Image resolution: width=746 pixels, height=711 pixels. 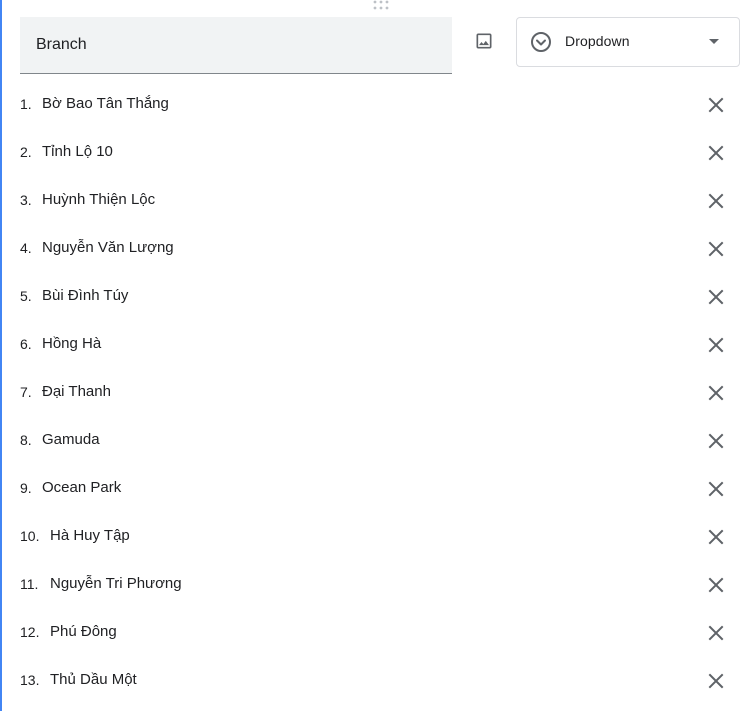 What do you see at coordinates (116, 583) in the screenshot?
I see `option-label: Nguyễn Tri Phương` at bounding box center [116, 583].